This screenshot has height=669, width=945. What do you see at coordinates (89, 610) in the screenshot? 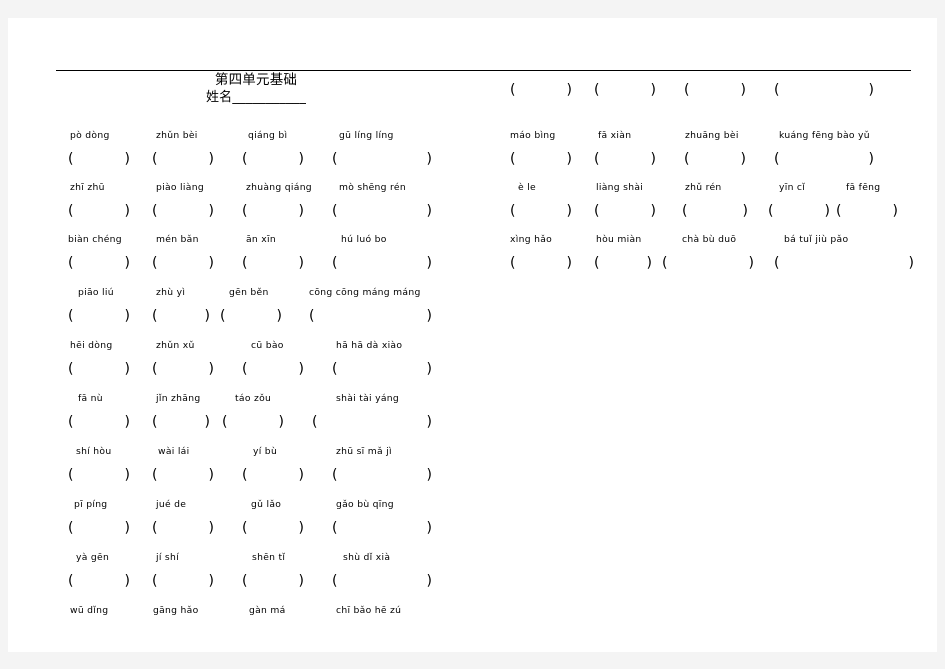
I see `pinyin-word: wū dǐng` at bounding box center [89, 610].